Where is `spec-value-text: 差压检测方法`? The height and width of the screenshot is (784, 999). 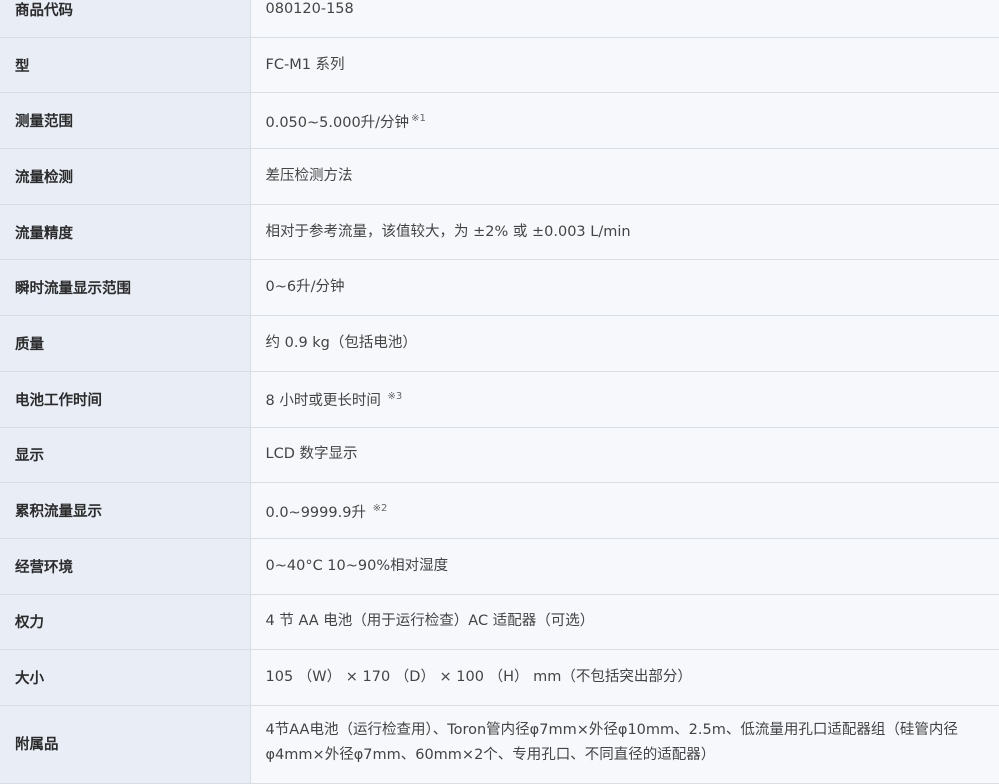 spec-value-text: 差压检测方法 is located at coordinates (309, 175).